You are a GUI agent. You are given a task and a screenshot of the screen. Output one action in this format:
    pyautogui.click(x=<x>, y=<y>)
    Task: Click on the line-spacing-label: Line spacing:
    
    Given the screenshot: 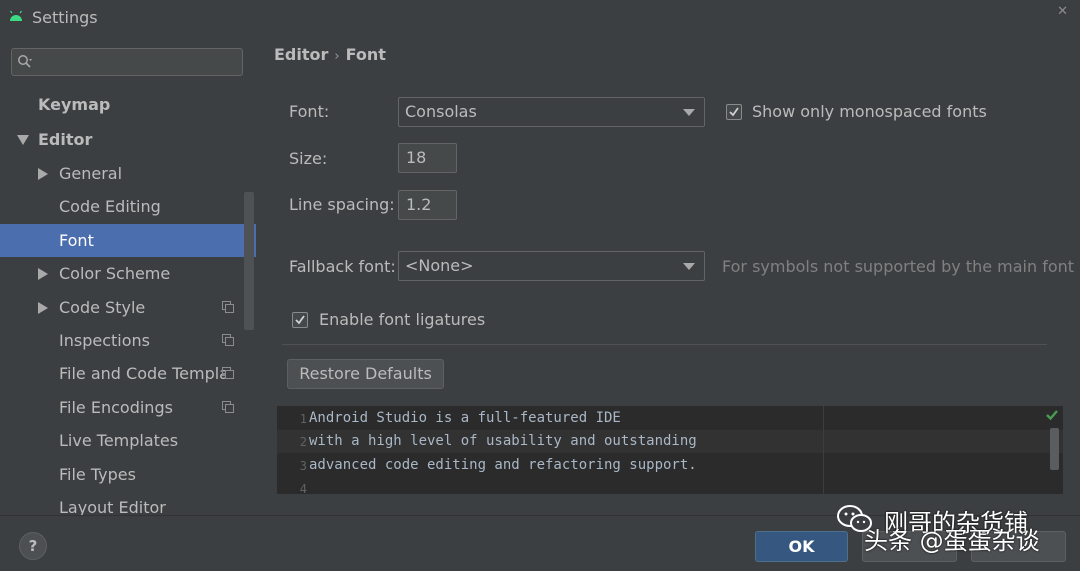 What is the action you would take?
    pyautogui.click(x=342, y=204)
    